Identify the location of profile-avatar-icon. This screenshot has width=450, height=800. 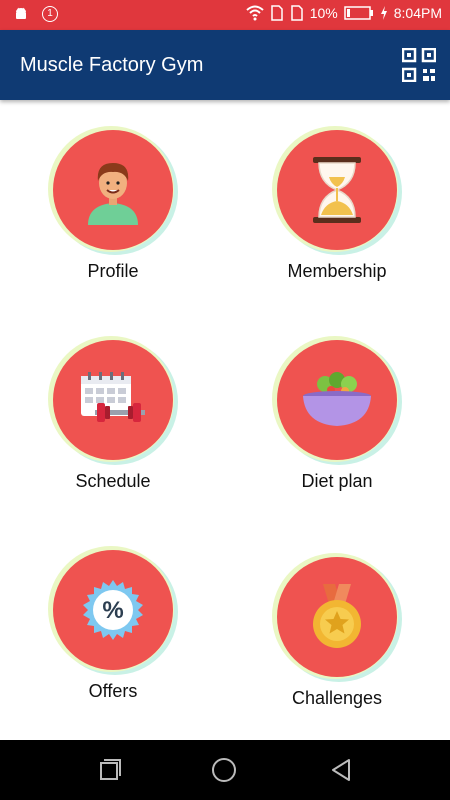
(113, 194).